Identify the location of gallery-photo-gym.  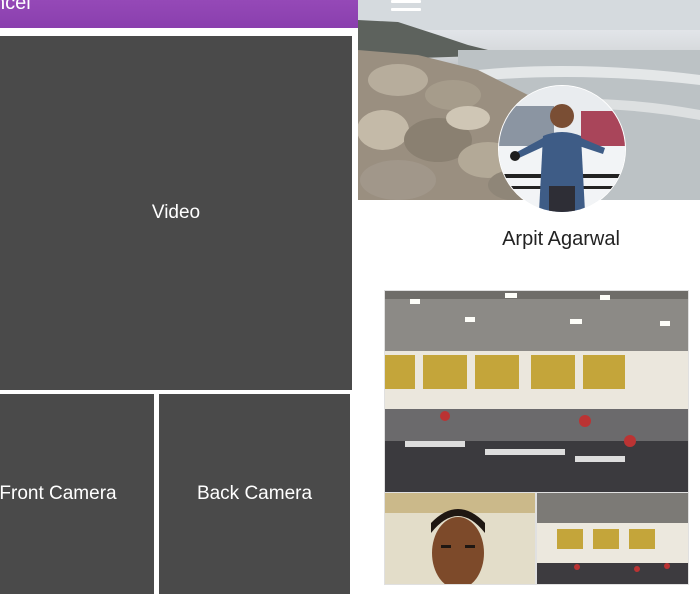
(536, 392).